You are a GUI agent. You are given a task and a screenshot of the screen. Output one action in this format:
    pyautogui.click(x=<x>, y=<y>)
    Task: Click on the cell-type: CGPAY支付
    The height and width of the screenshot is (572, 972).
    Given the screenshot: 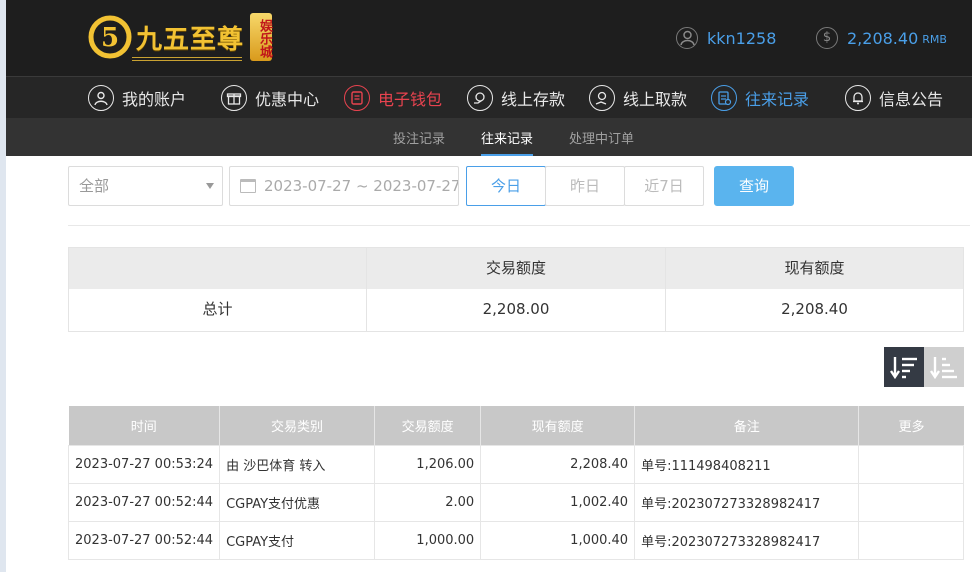 What is the action you would take?
    pyautogui.click(x=297, y=540)
    